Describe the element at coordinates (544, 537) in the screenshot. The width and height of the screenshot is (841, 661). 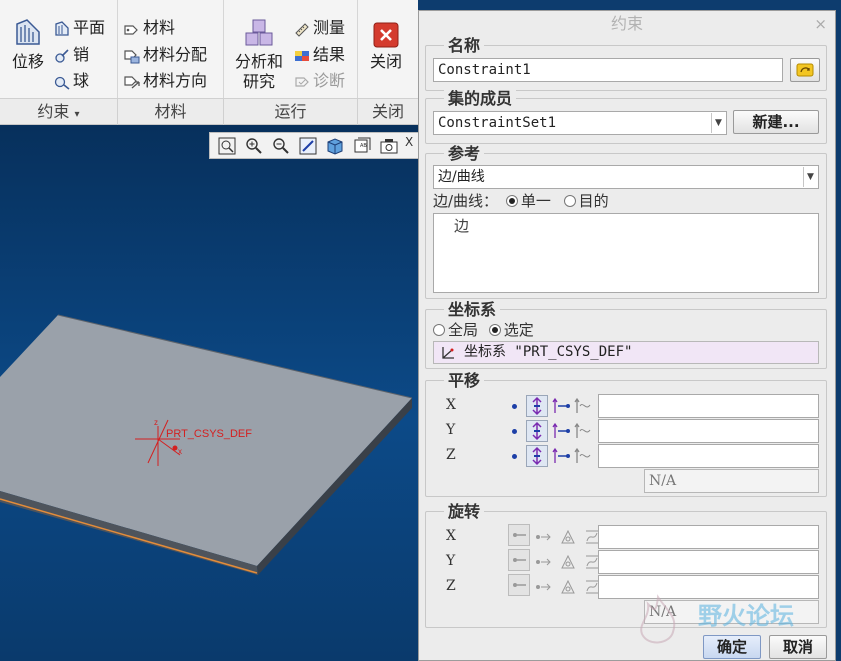
I see `rotation-x-fixed-icon` at that location.